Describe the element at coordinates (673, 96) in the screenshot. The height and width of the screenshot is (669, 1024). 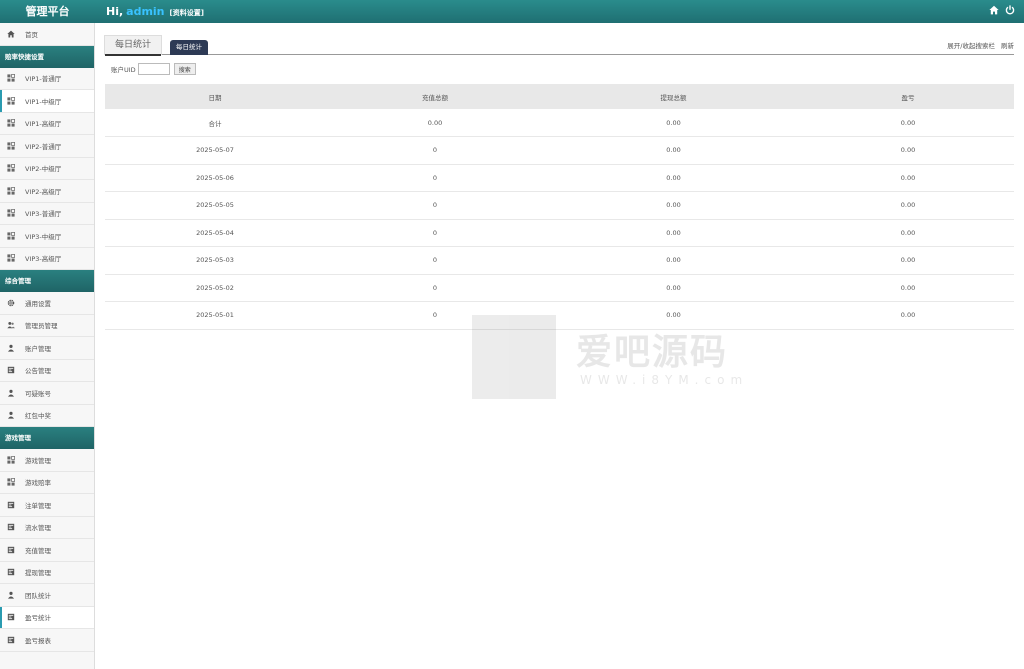
I see `column-header-withdraw: 提现总额` at that location.